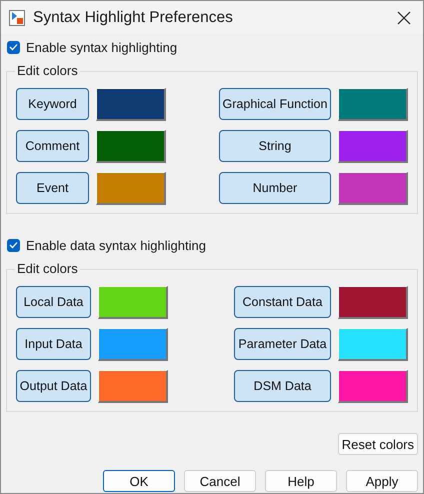  Describe the element at coordinates (17, 18) in the screenshot. I see `app-icon` at that location.